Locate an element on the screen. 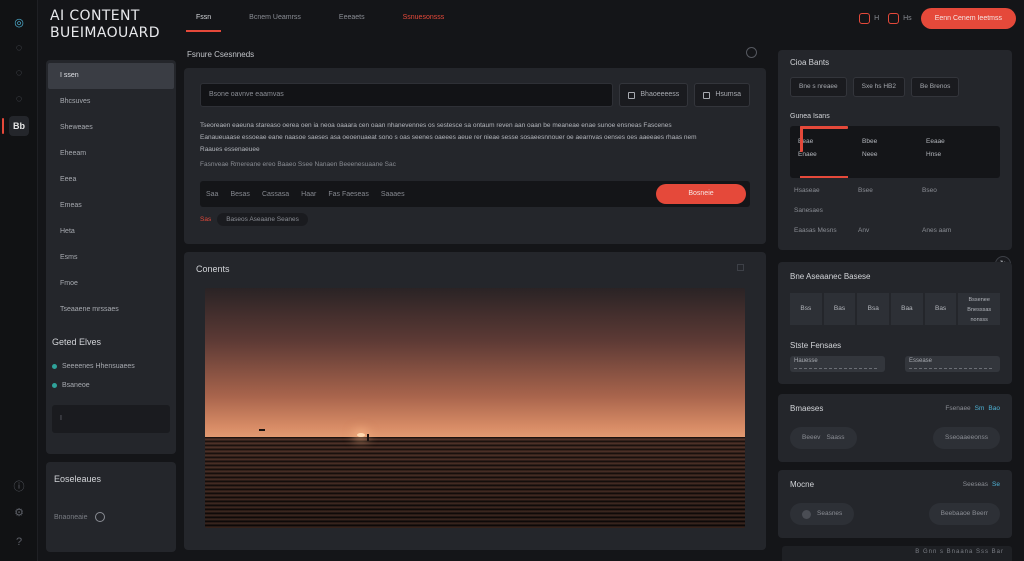  create-content-button: Eenn Cenem Ieetmss is located at coordinates (968, 18).